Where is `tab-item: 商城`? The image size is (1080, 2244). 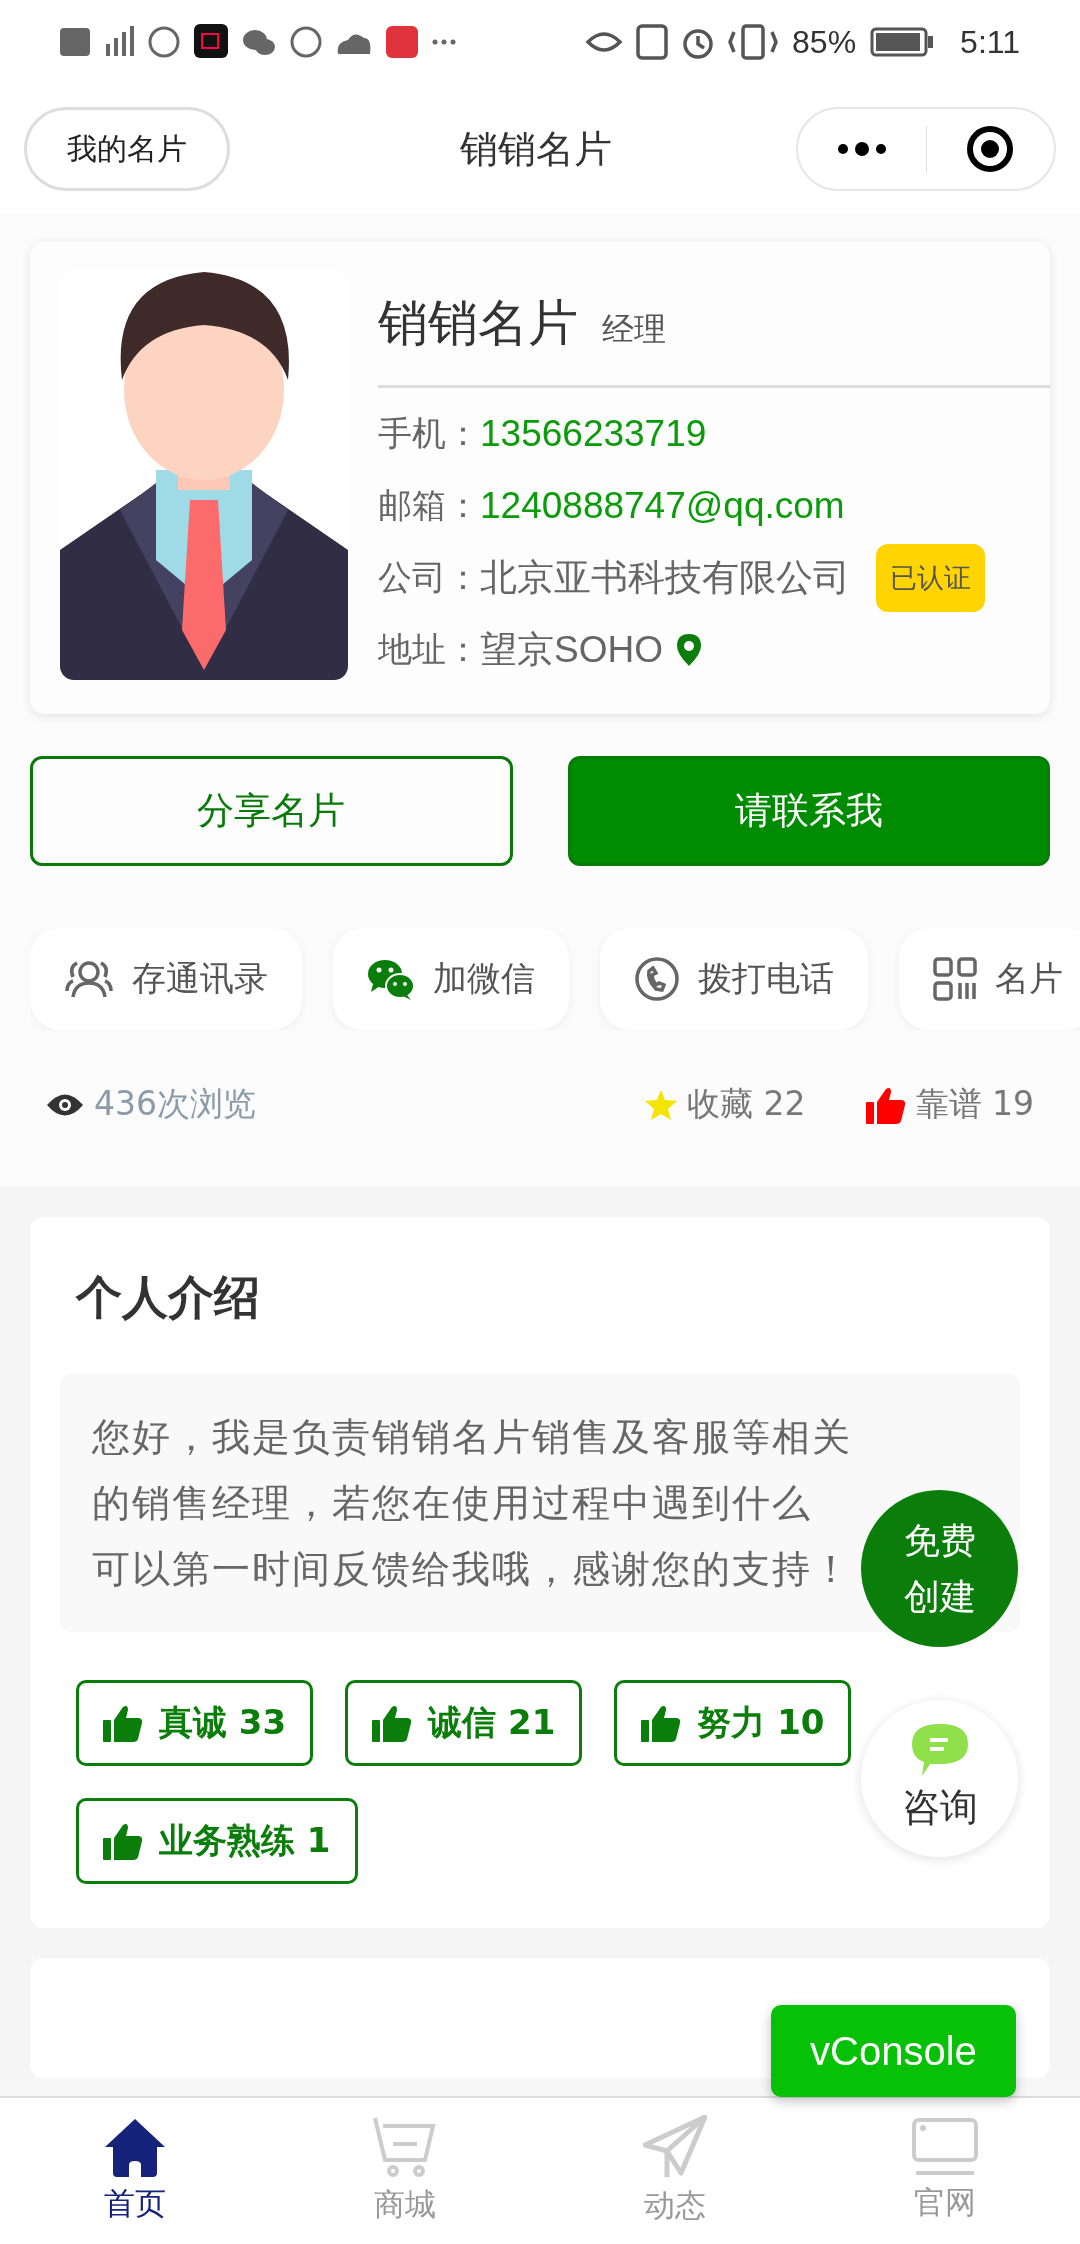 tab-item: 商城 is located at coordinates (405, 2171).